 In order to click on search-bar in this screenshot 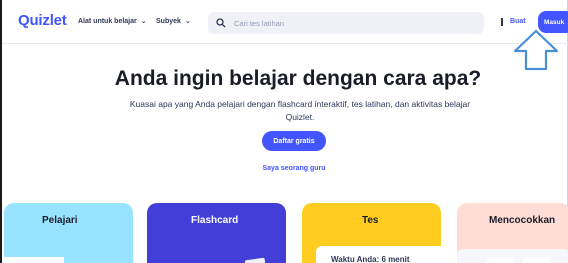, I will do `click(346, 23)`.